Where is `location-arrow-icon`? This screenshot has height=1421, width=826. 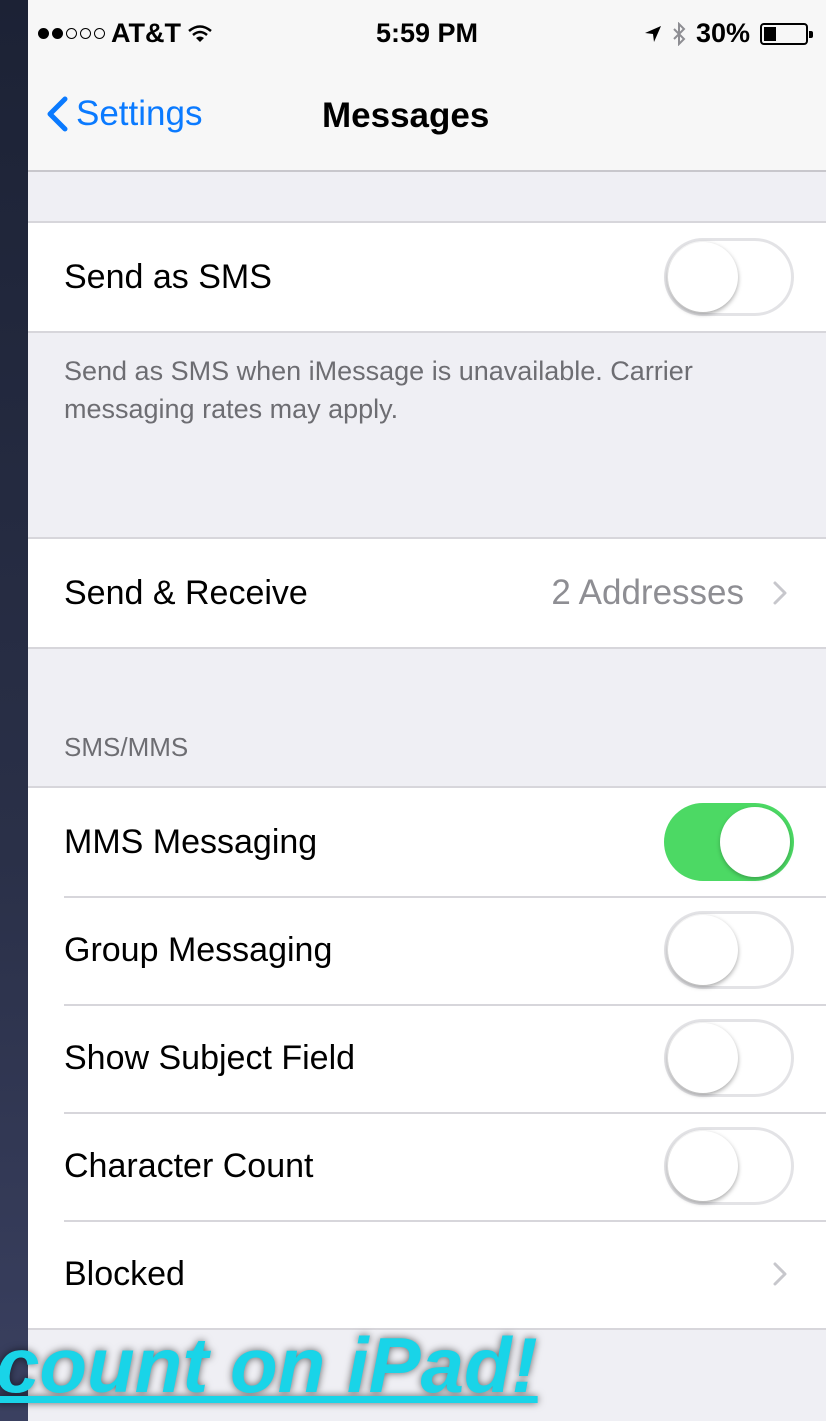 location-arrow-icon is located at coordinates (652, 33).